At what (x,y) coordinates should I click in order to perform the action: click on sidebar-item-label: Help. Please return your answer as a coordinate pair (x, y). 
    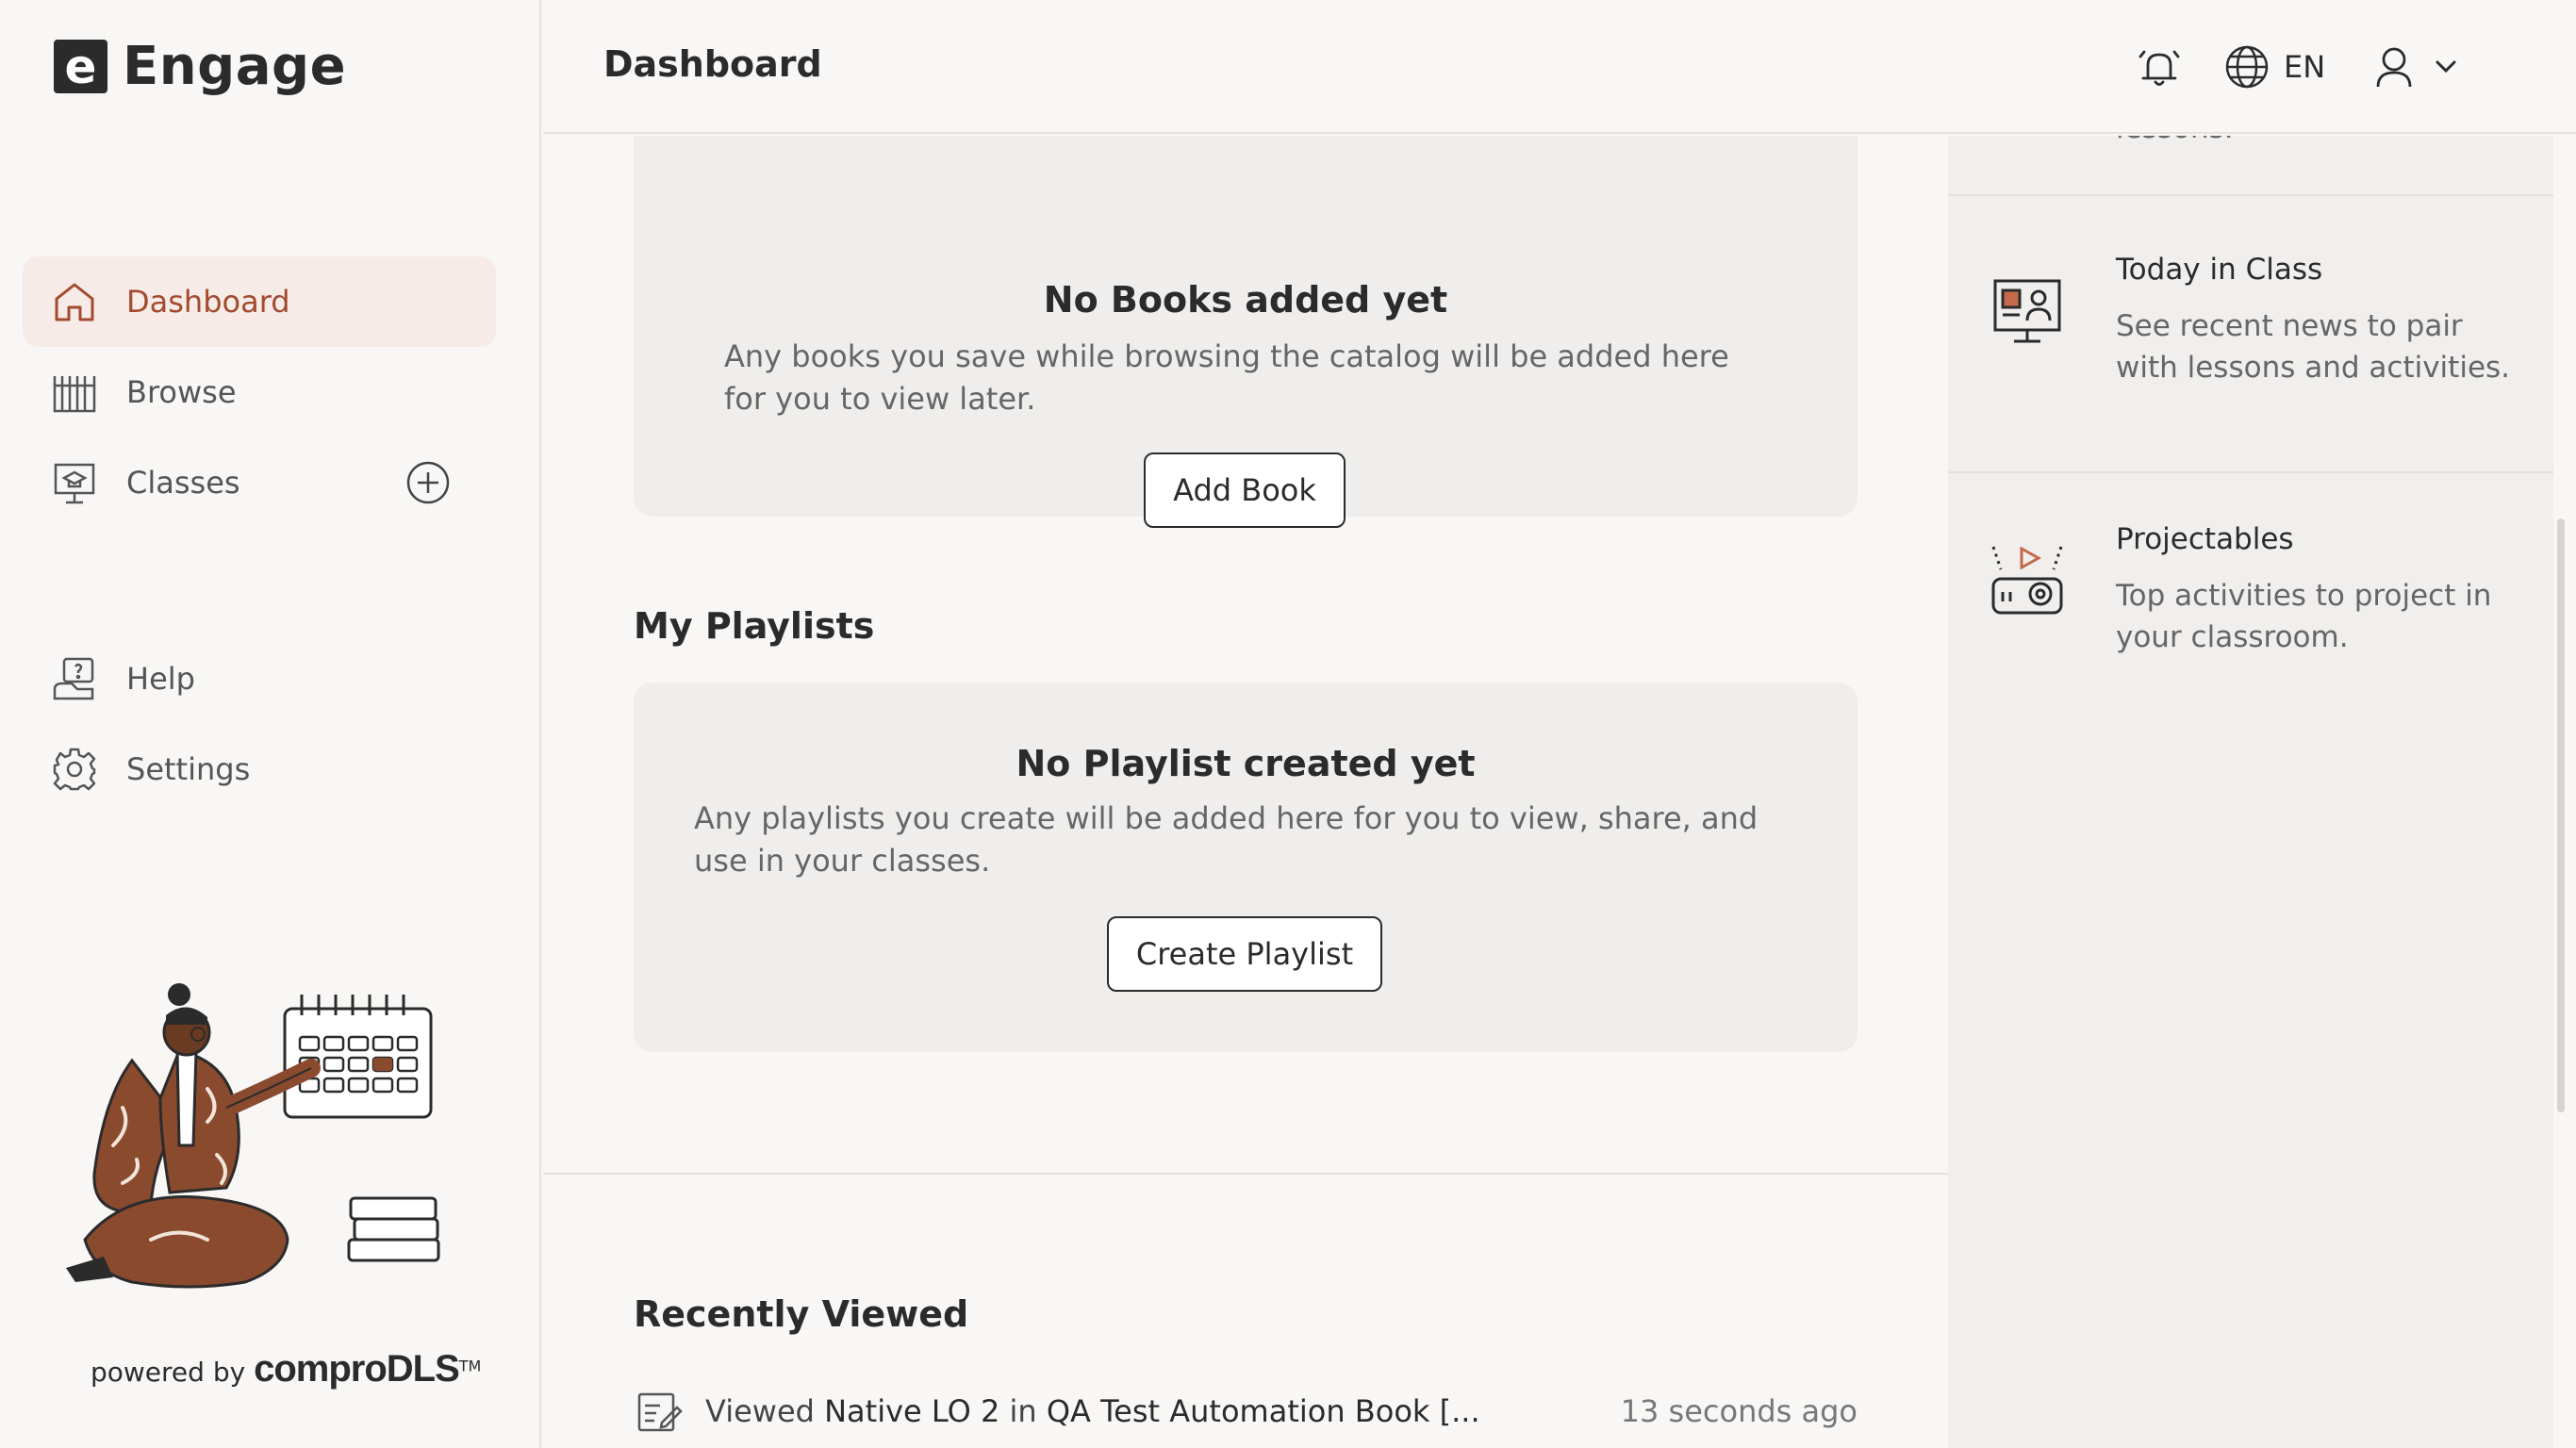
    Looking at the image, I should click on (160, 679).